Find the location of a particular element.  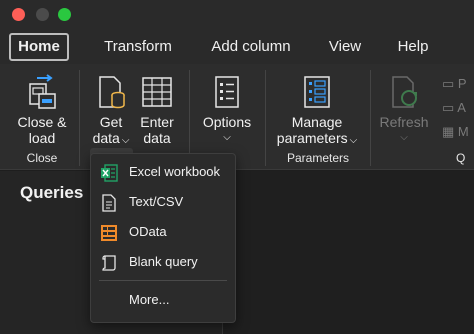

query-small-buttons: ▭ P ▭ A ▦ M is located at coordinates (457, 113).